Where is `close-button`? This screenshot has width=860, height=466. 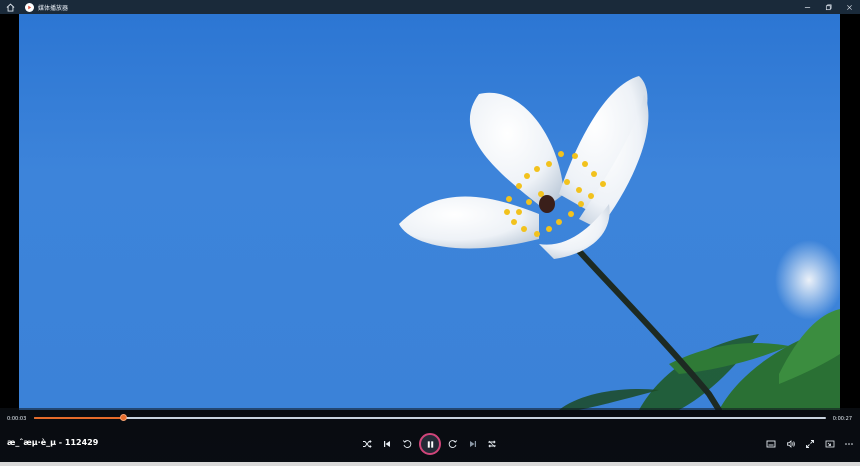 close-button is located at coordinates (849, 7).